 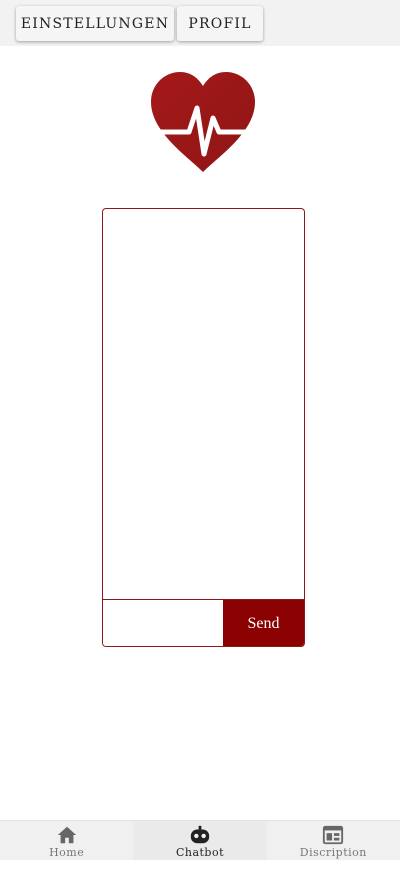 What do you see at coordinates (67, 852) in the screenshot?
I see `nav-home-label: Home` at bounding box center [67, 852].